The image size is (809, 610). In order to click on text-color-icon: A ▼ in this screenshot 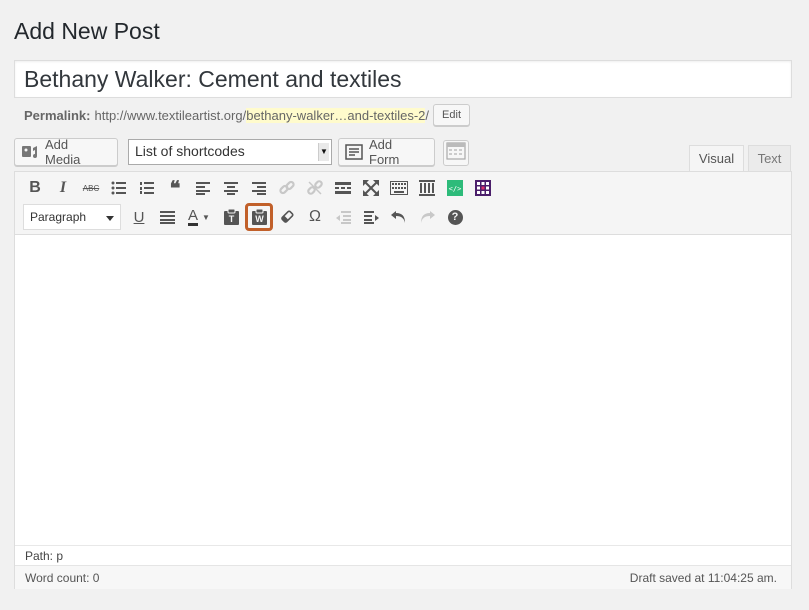, I will do `click(199, 217)`.